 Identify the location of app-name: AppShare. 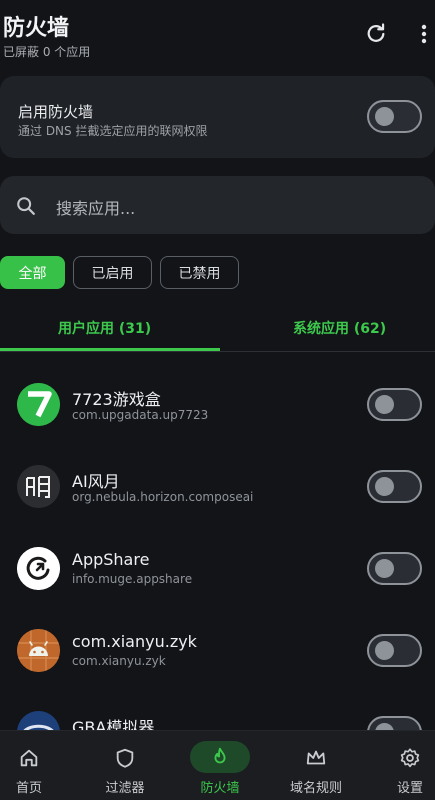
(111, 559).